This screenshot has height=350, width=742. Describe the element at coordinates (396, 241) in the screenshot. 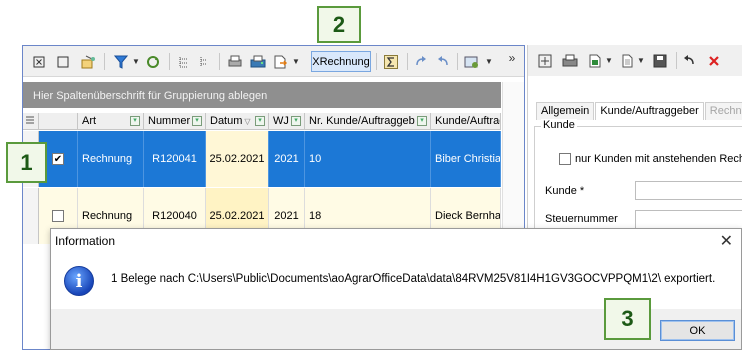

I see `dialog-titlebar: Information` at that location.